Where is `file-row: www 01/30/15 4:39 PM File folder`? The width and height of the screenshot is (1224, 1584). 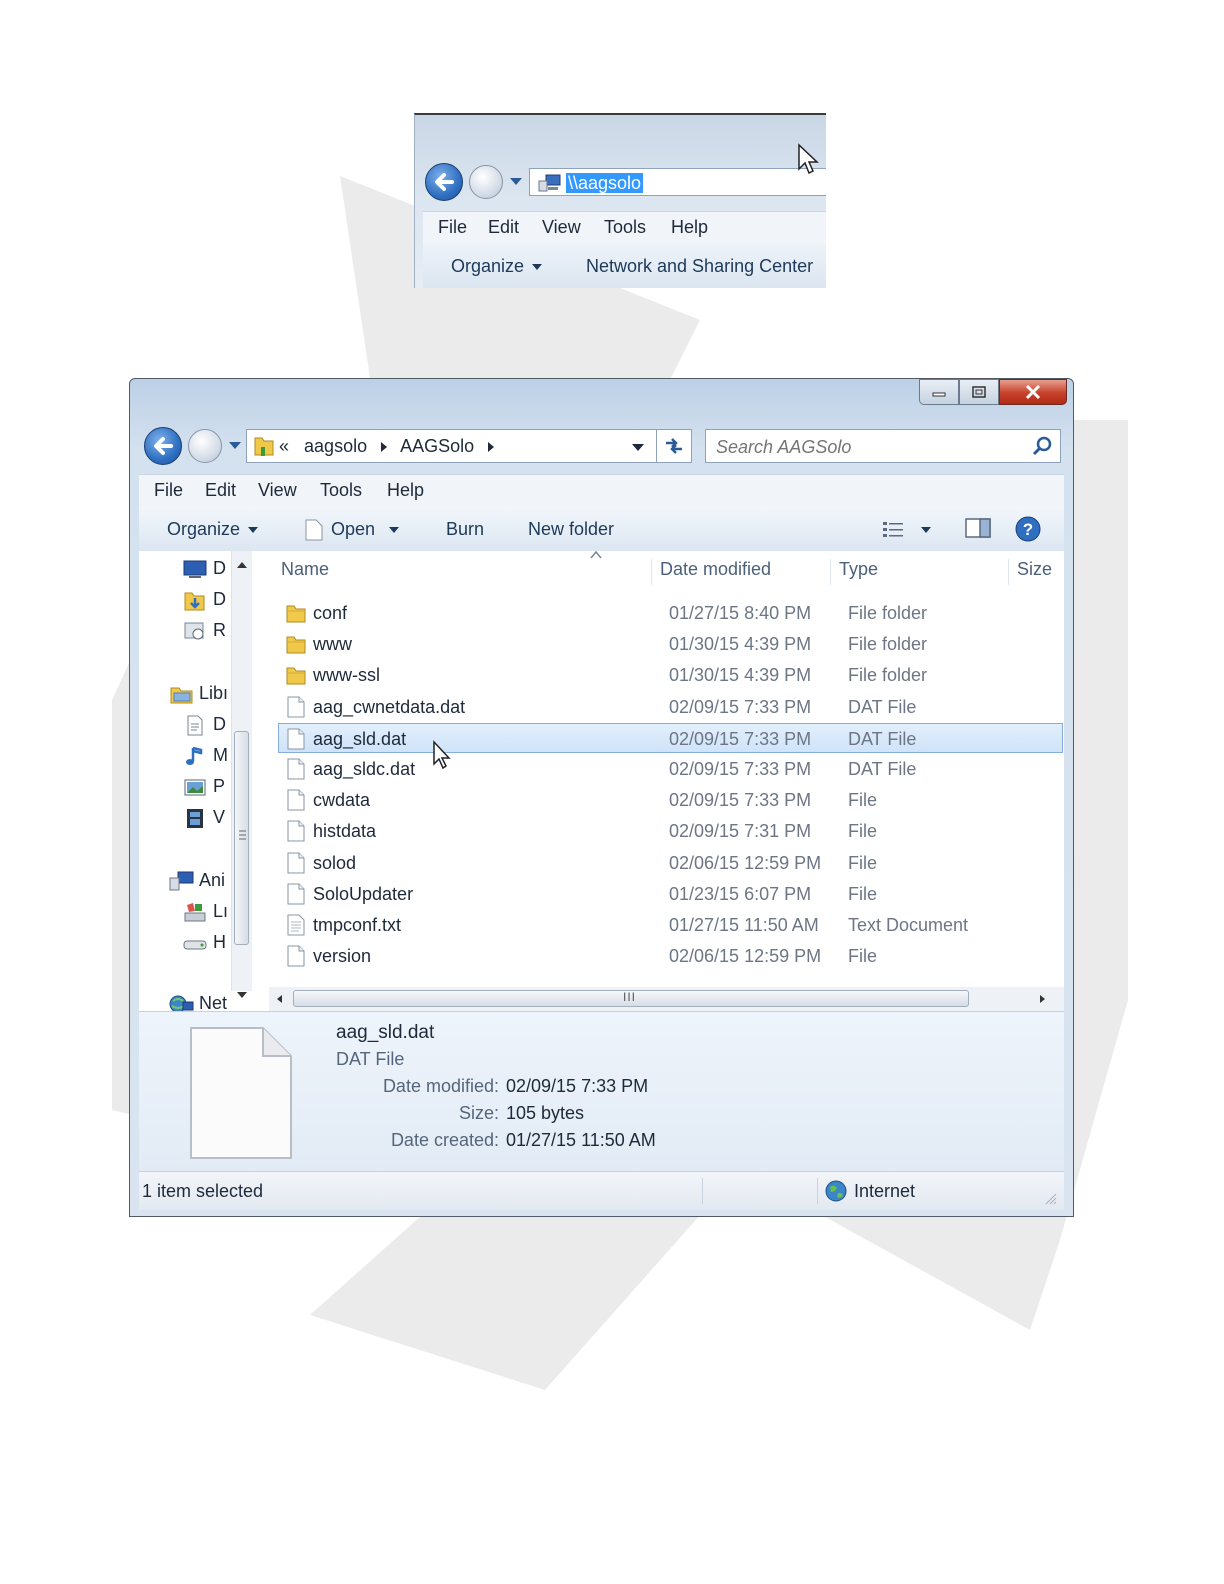
file-row: www 01/30/15 4:39 PM File folder is located at coordinates (671, 644).